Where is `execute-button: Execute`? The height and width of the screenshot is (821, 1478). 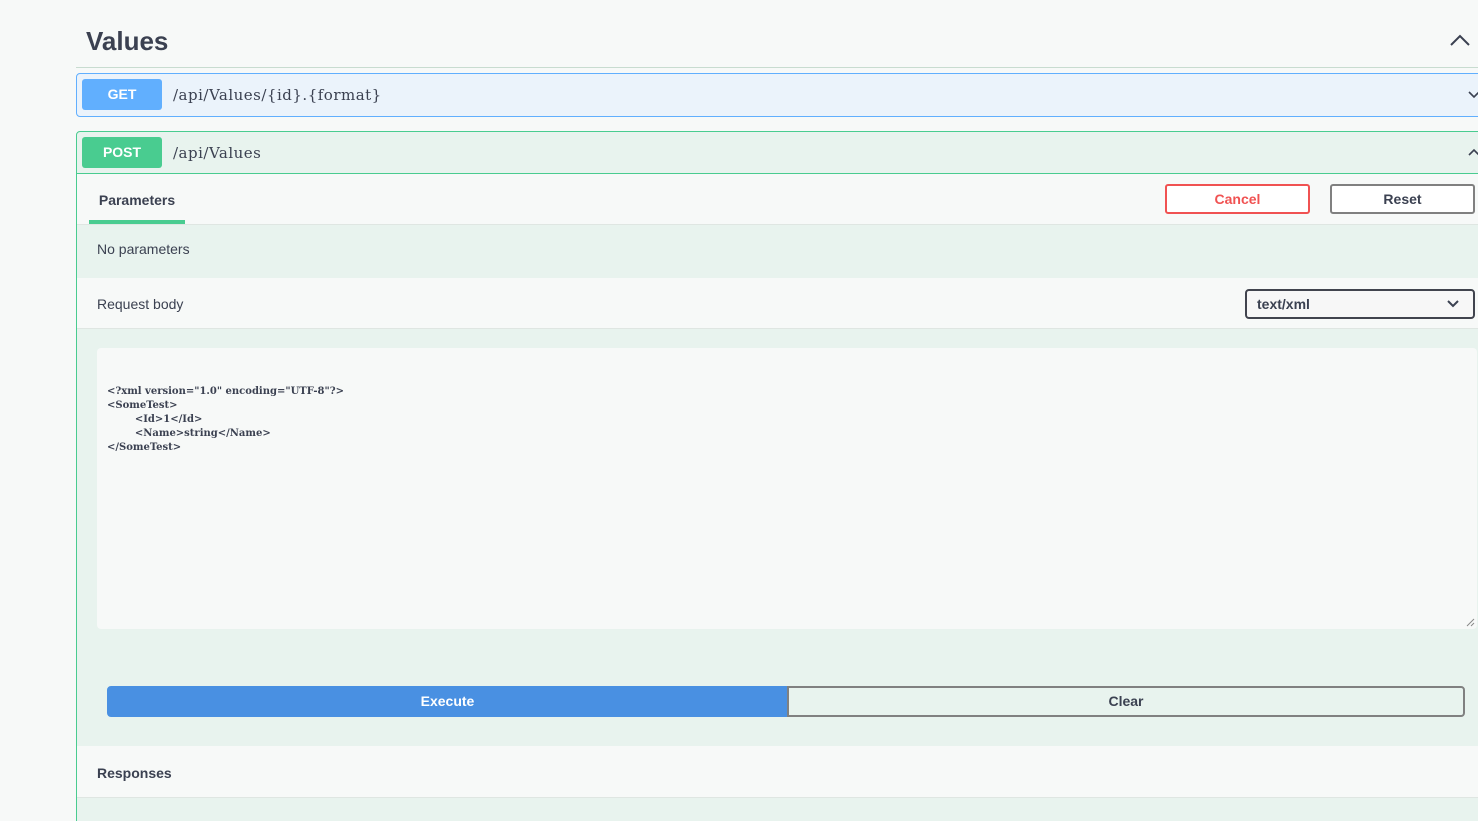 execute-button: Execute is located at coordinates (447, 701).